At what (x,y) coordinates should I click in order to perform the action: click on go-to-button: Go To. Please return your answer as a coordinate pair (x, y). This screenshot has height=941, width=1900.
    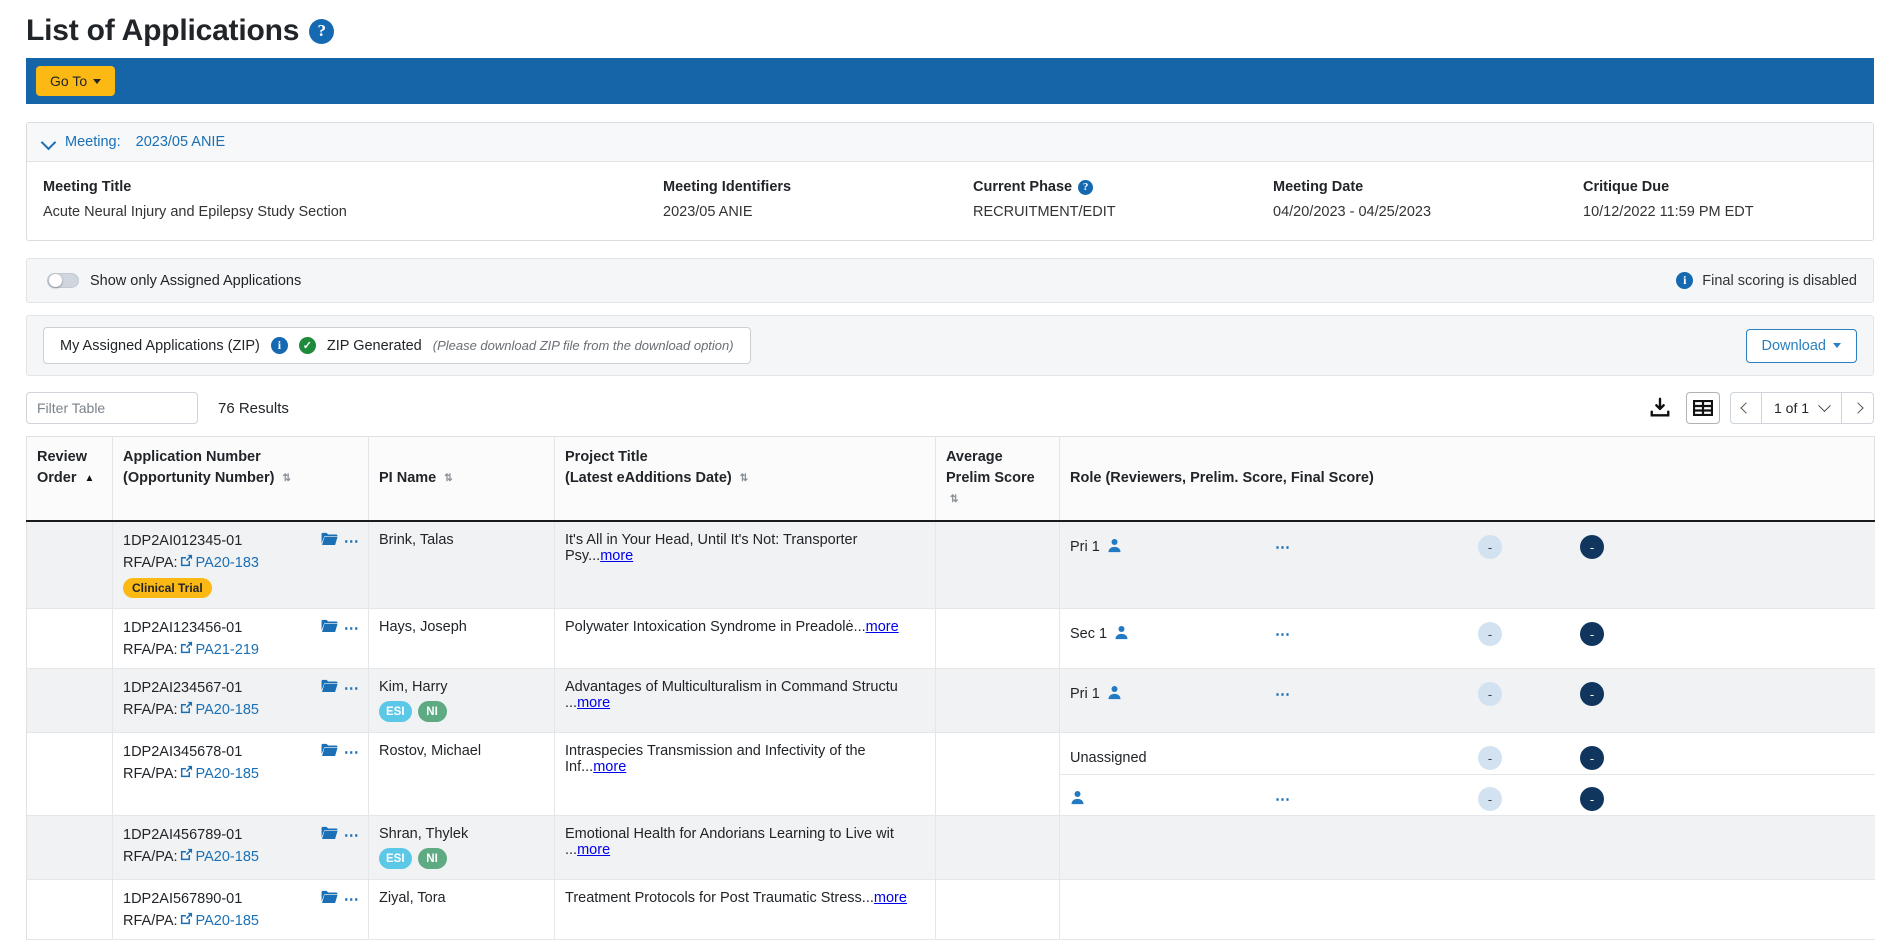
    Looking at the image, I should click on (76, 81).